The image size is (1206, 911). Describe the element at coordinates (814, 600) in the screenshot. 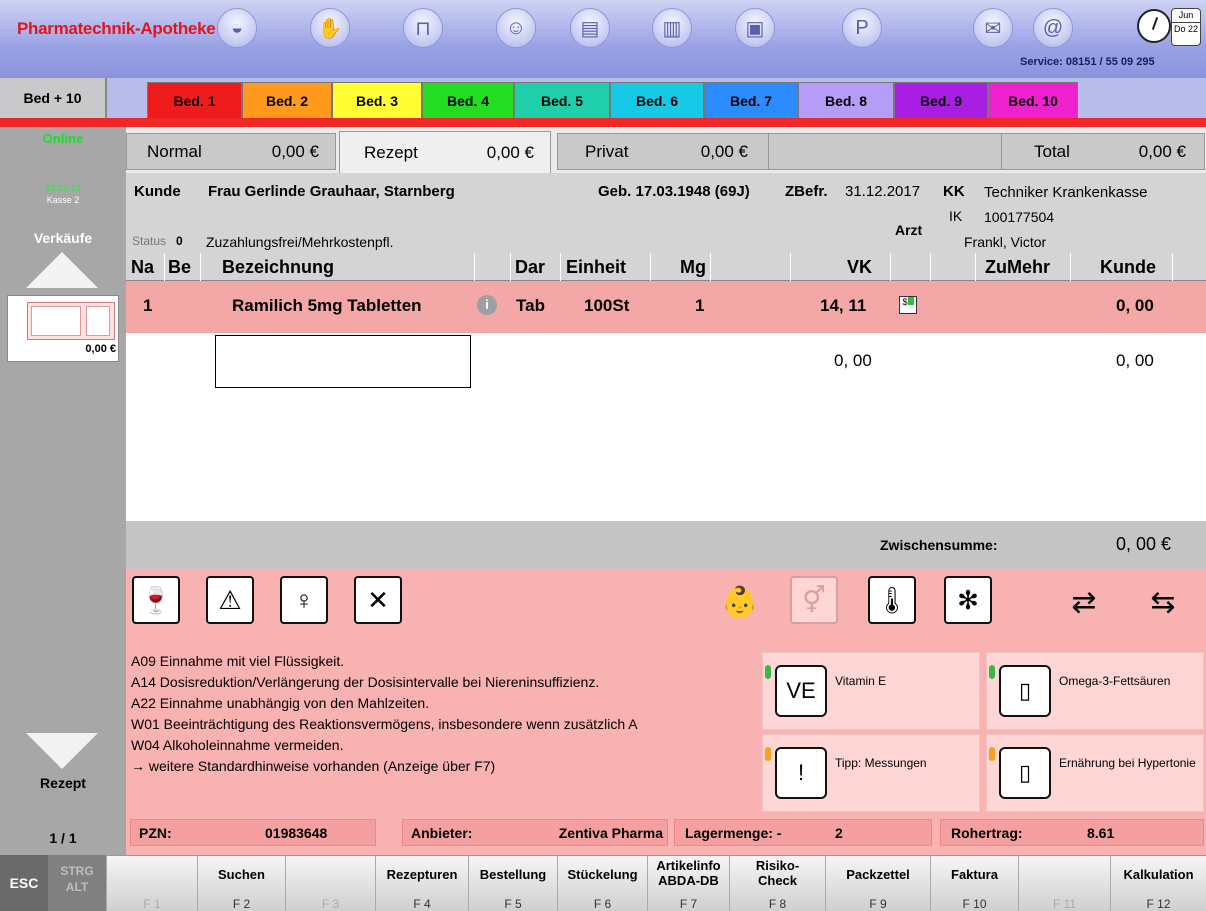

I see `gender-icon: ⚥` at that location.